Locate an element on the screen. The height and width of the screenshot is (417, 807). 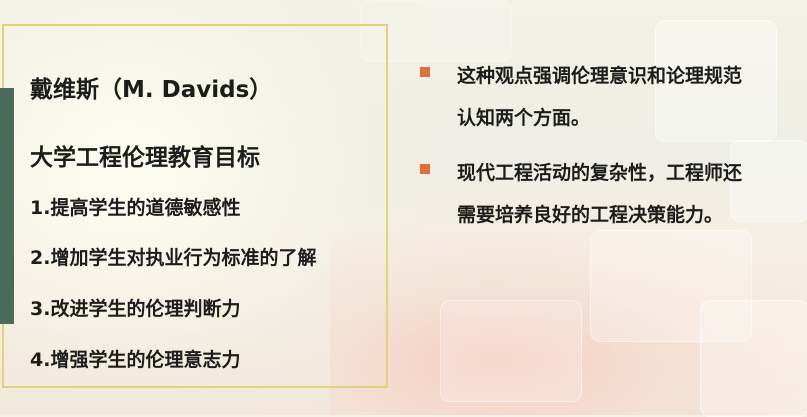
slide-title-goals: 大学工程伦理教育目标 is located at coordinates (145, 158).